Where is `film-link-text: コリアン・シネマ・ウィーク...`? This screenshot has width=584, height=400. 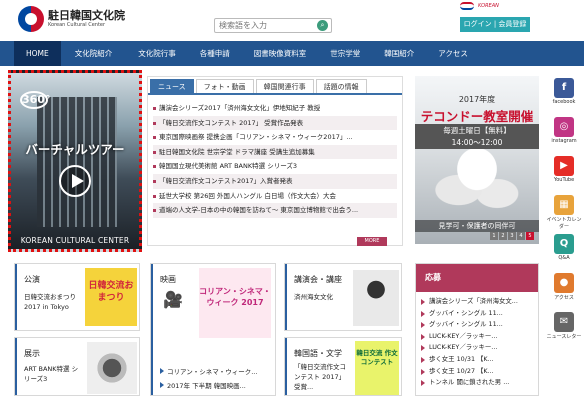
film-link-text: コリアン・シネマ・ウィーク... is located at coordinates (212, 372).